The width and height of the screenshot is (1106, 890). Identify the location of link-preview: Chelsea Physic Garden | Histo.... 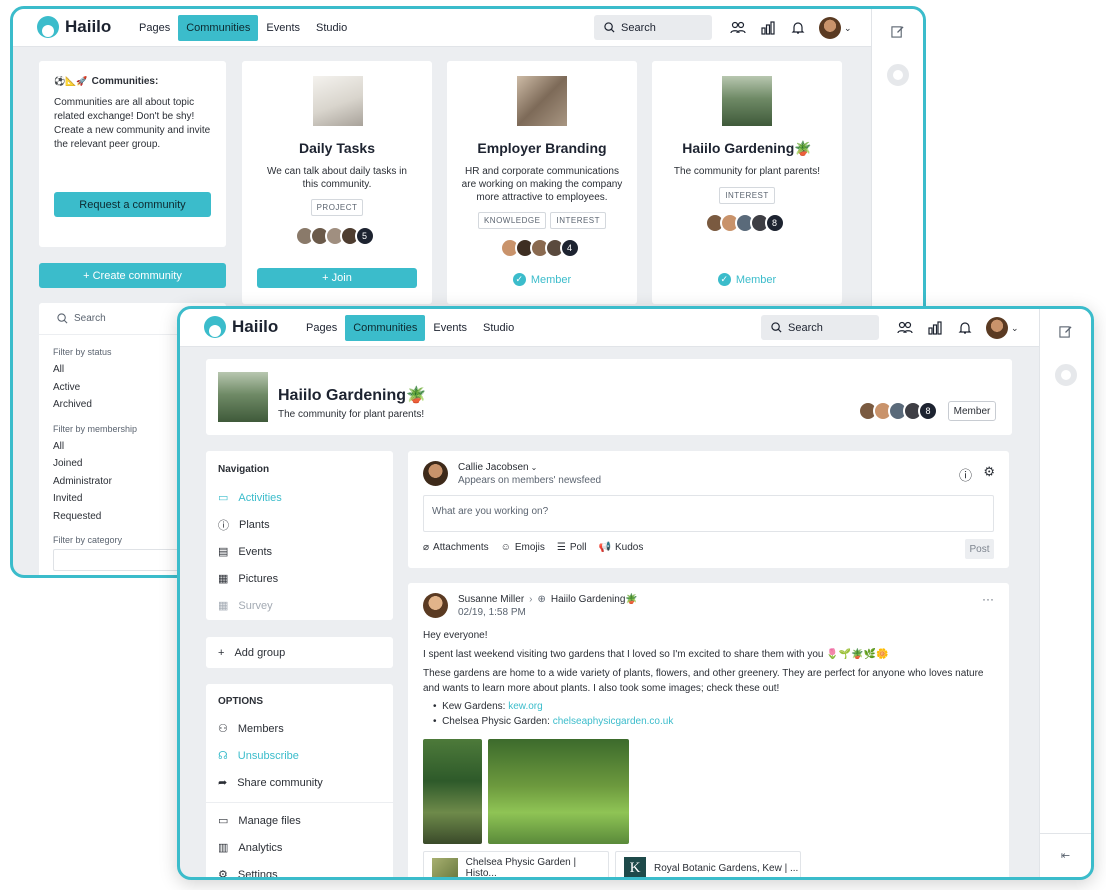
(516, 864).